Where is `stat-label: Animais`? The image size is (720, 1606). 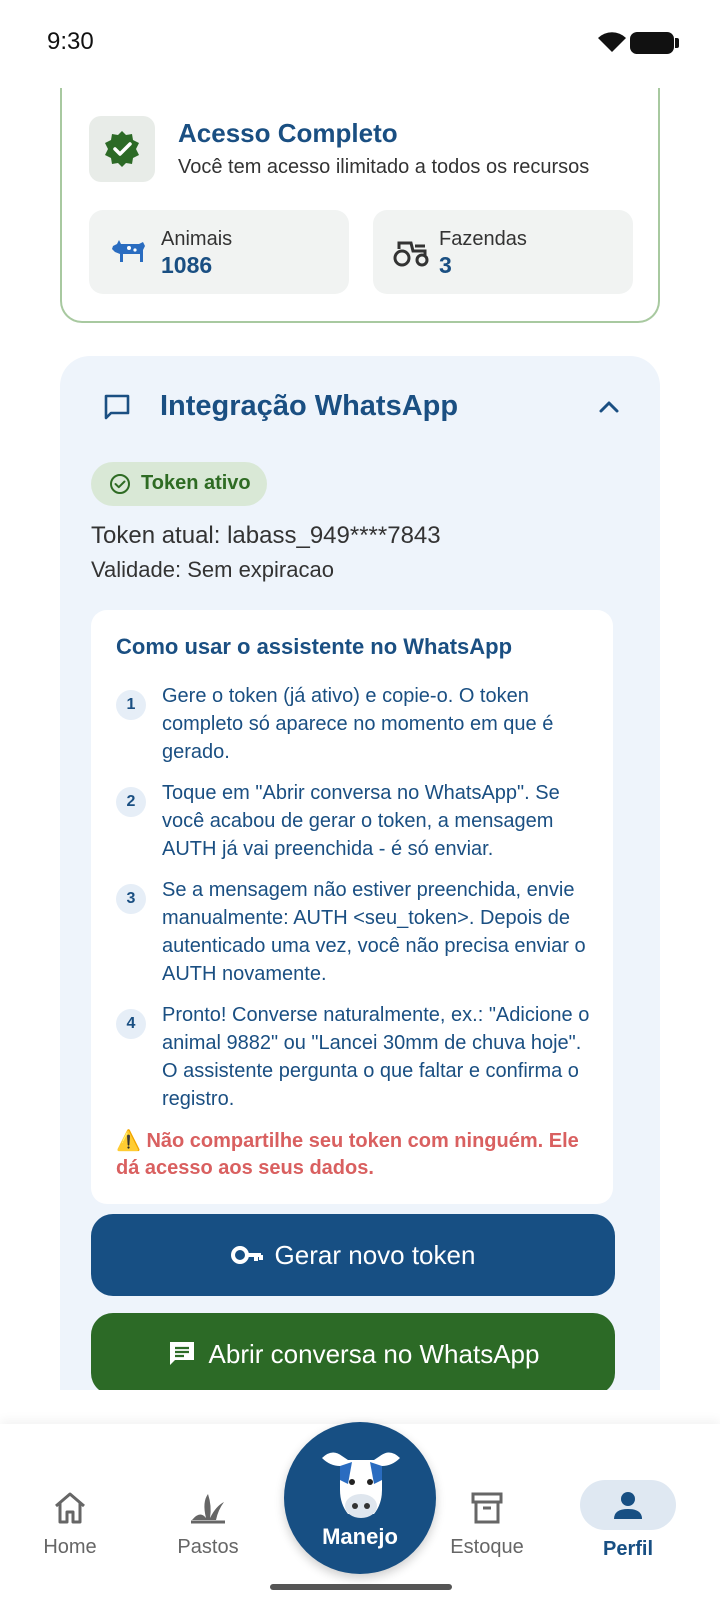 stat-label: Animais is located at coordinates (197, 239).